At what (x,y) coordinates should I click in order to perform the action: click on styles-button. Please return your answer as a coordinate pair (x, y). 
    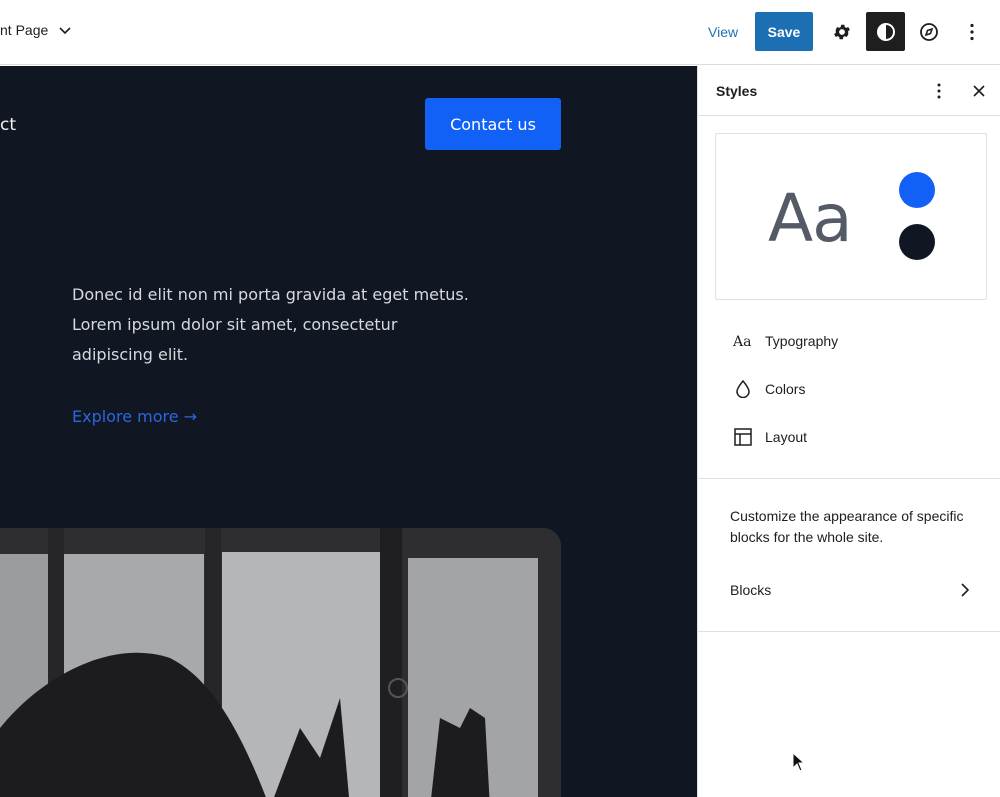
    Looking at the image, I should click on (885, 31).